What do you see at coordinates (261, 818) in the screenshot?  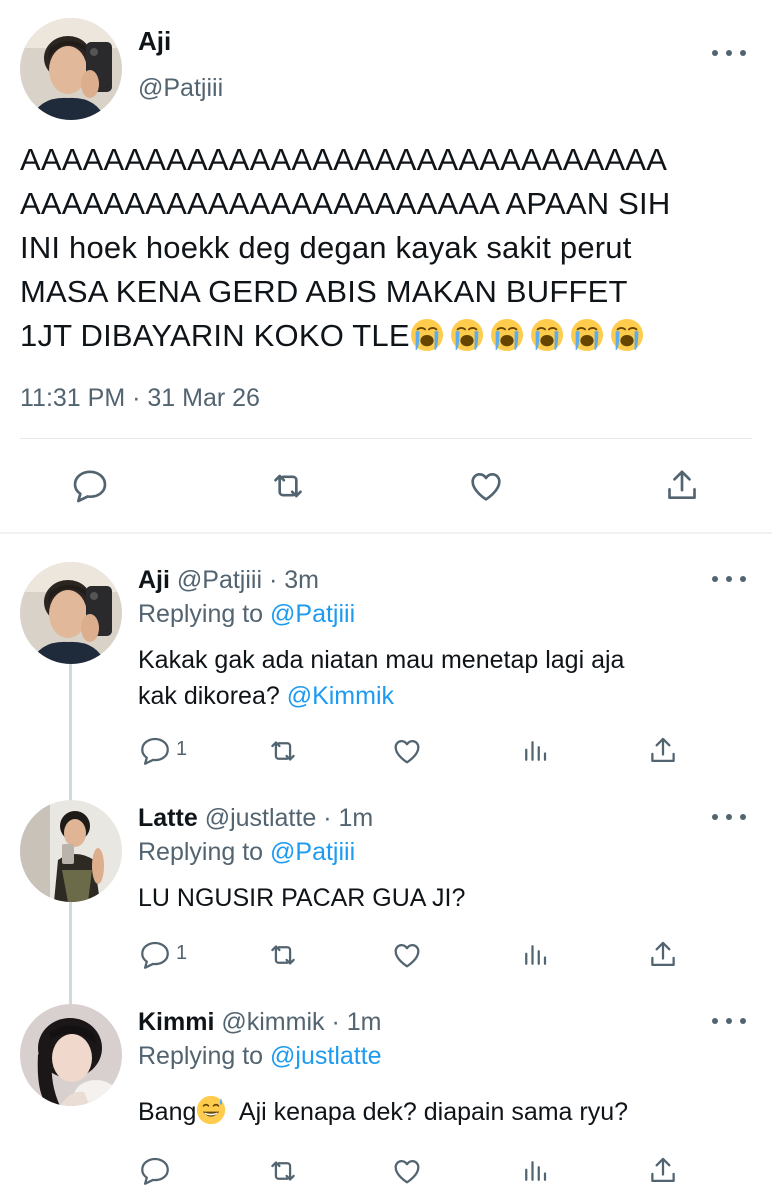 I see `reply-author-handle: @justlatte` at bounding box center [261, 818].